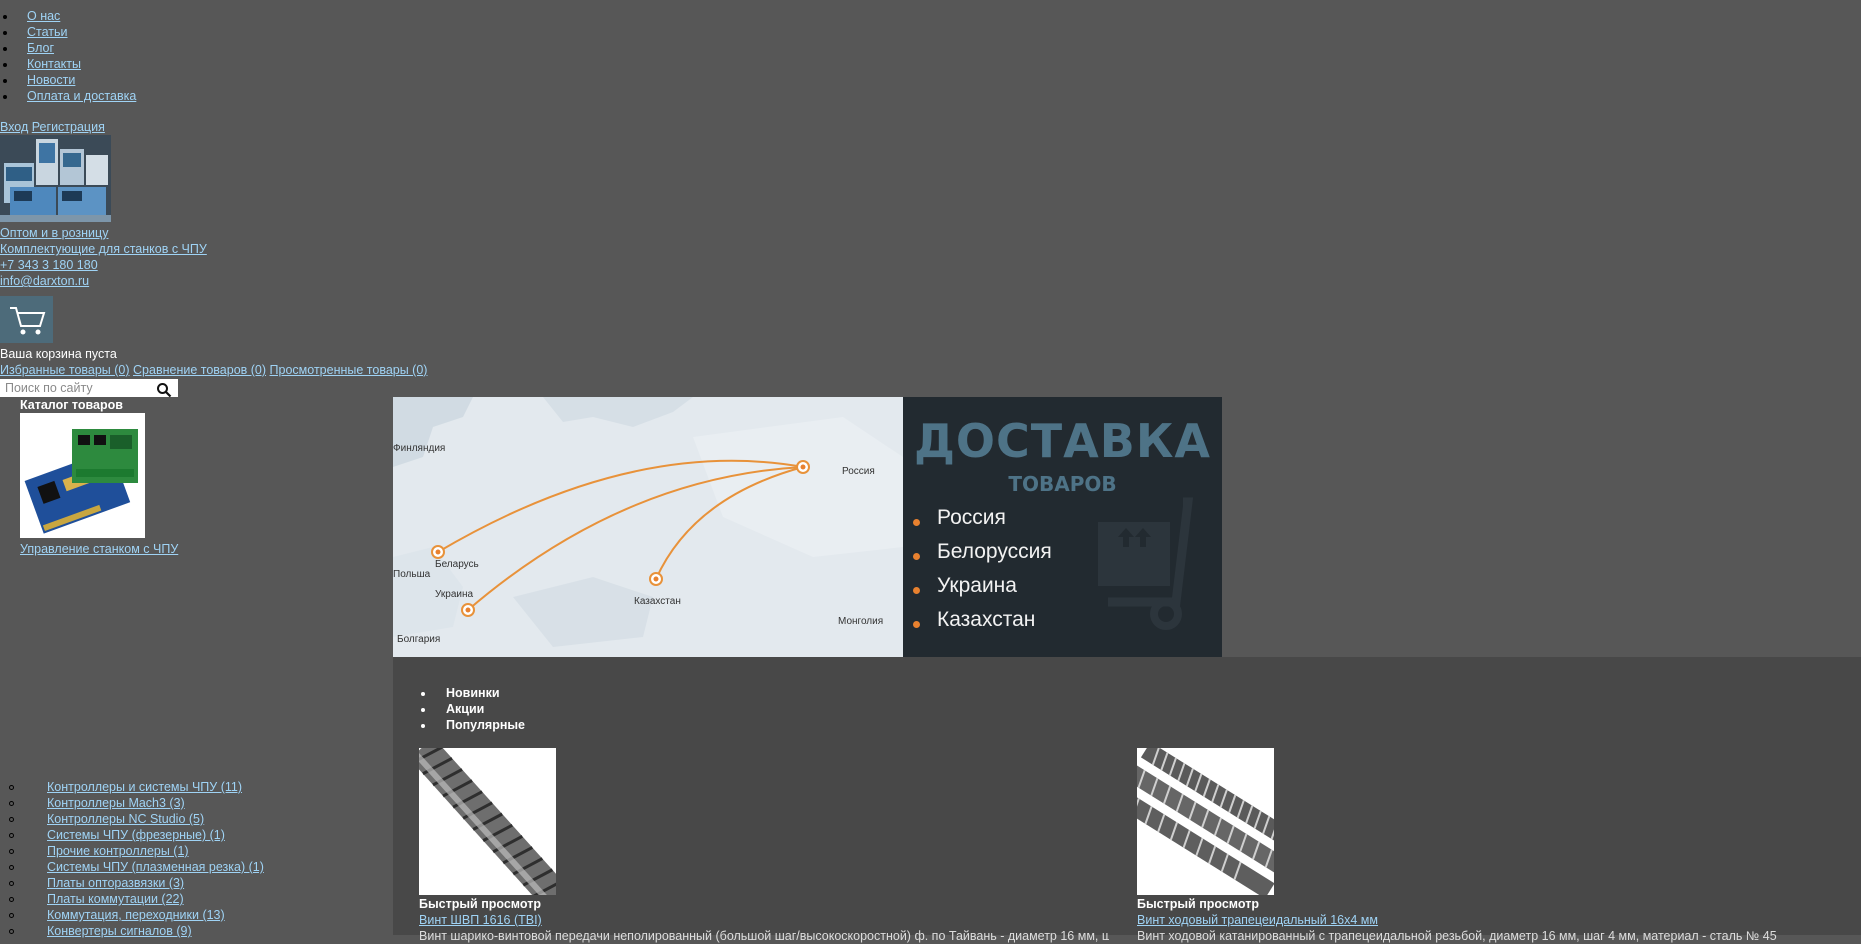 This screenshot has height=944, width=1861. What do you see at coordinates (71, 405) in the screenshot?
I see `catalog-title: Каталог товаров` at bounding box center [71, 405].